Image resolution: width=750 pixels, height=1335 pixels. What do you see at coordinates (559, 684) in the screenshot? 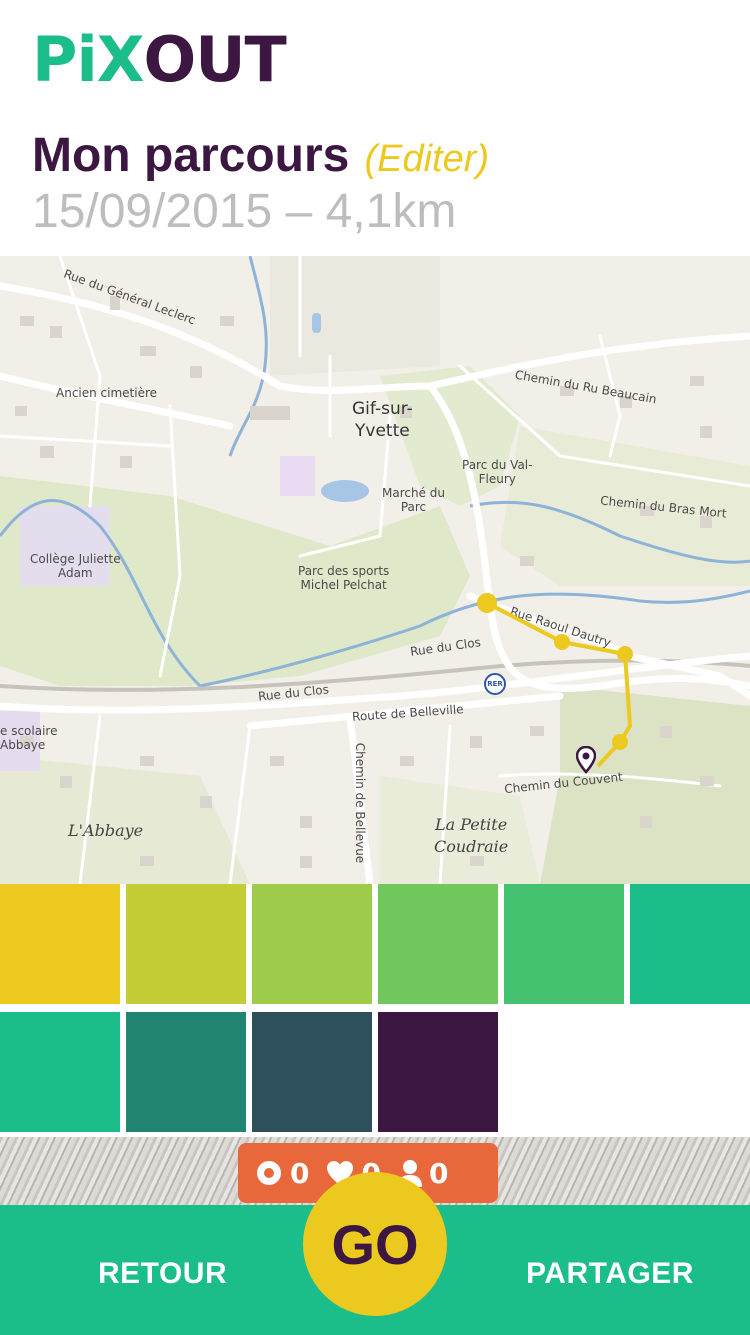
I see `route-line` at bounding box center [559, 684].